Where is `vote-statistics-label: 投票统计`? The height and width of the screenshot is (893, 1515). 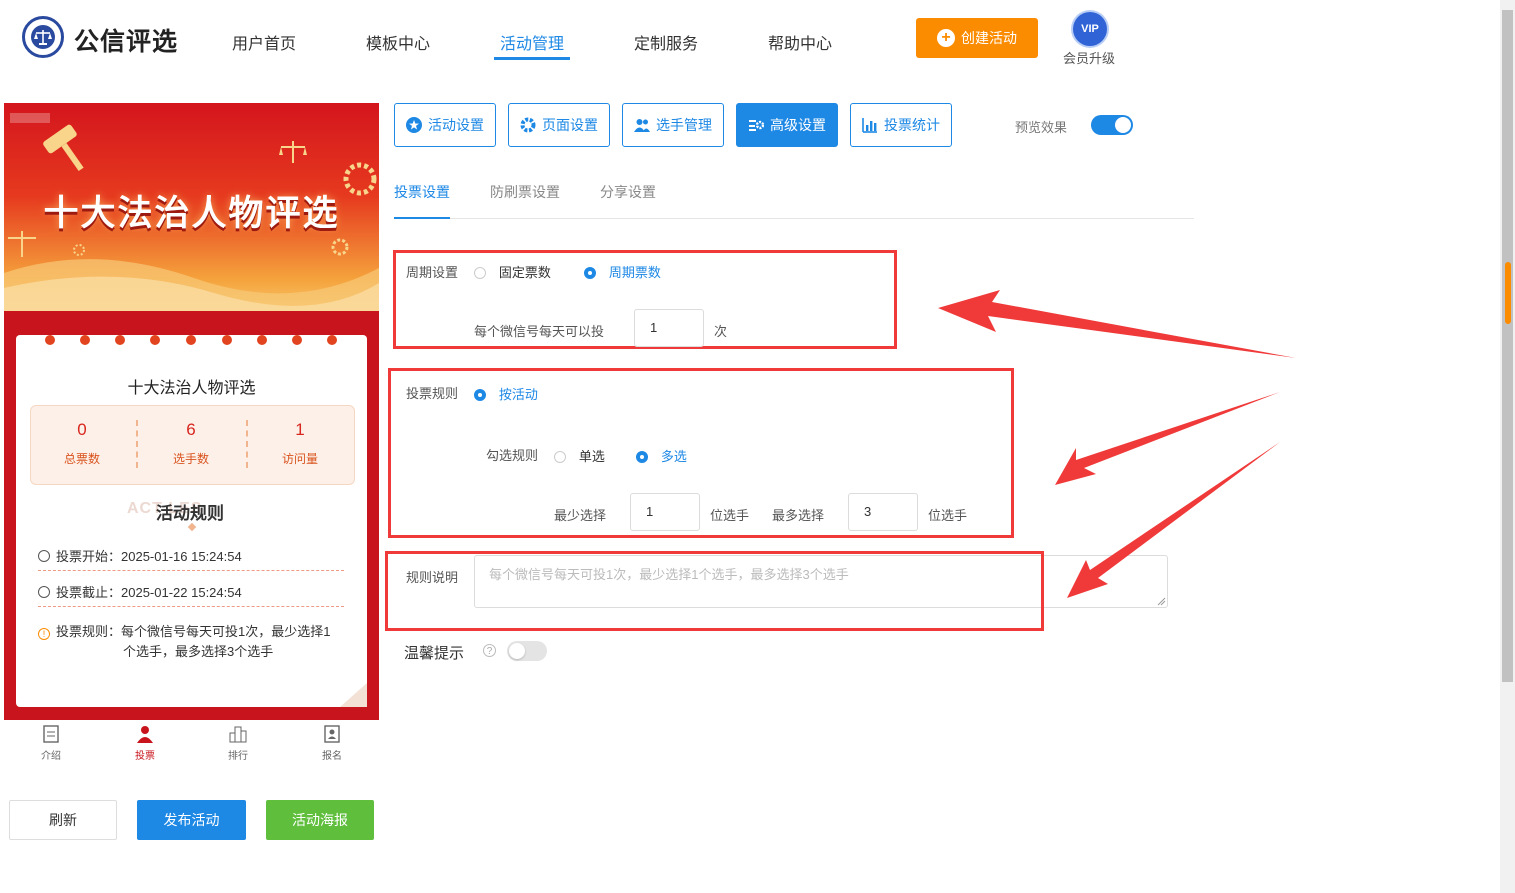
vote-statistics-label: 投票统计 is located at coordinates (912, 125).